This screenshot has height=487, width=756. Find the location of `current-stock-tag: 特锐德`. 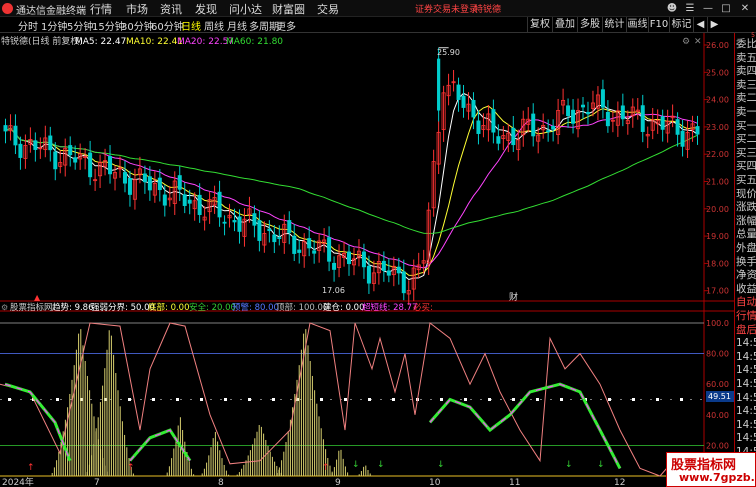

current-stock-tag: 特锐德 is located at coordinates (487, 8).